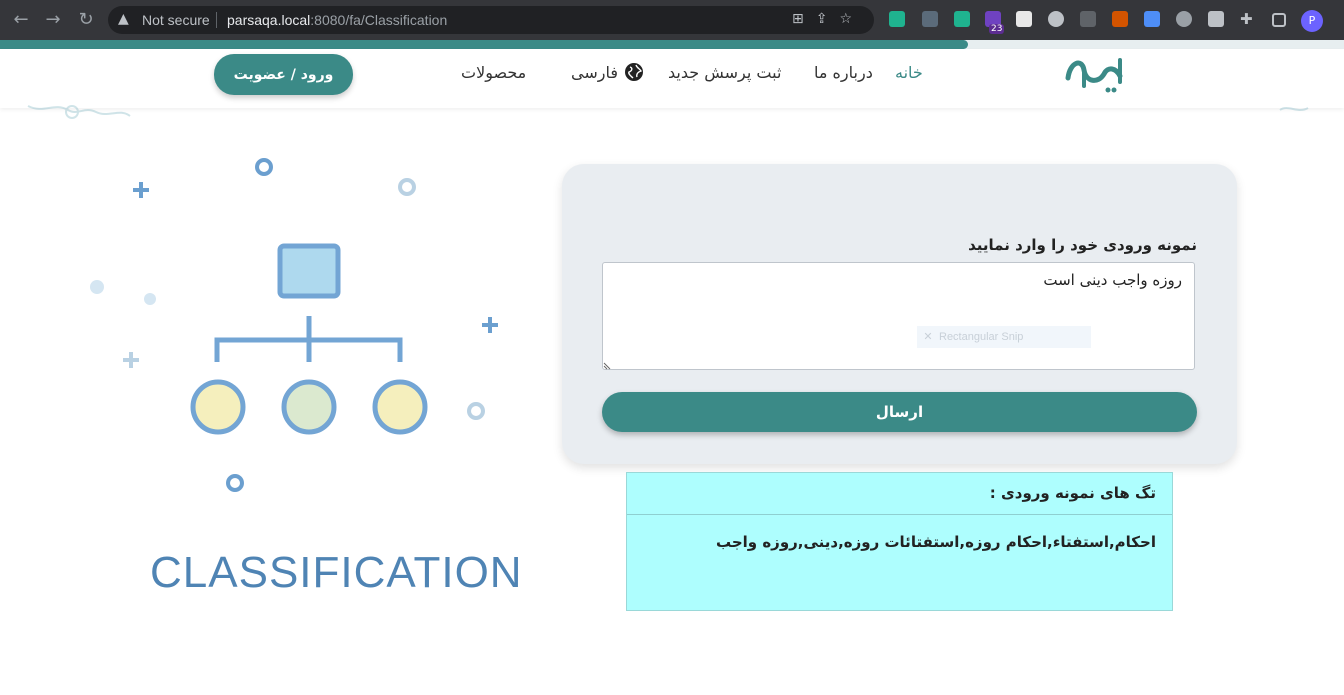 The height and width of the screenshot is (695, 1344). I want to click on submit-button: ارسال, so click(899, 412).